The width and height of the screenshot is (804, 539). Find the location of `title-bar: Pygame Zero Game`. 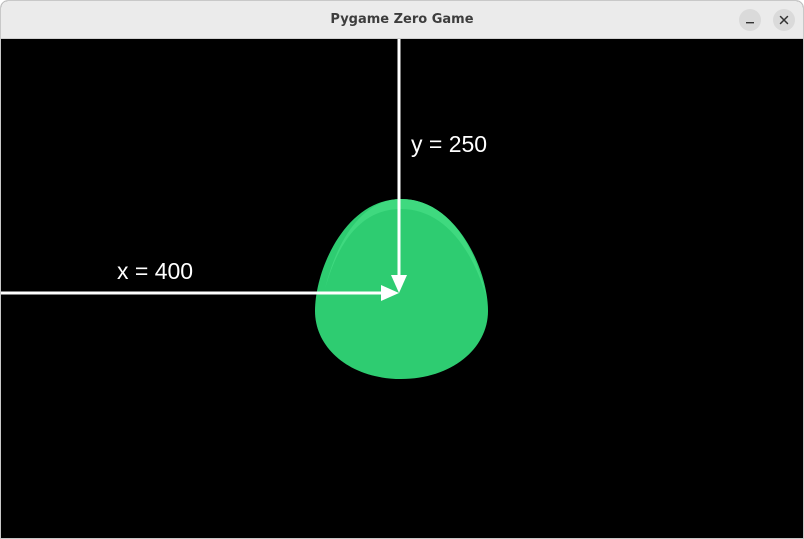

title-bar: Pygame Zero Game is located at coordinates (402, 20).